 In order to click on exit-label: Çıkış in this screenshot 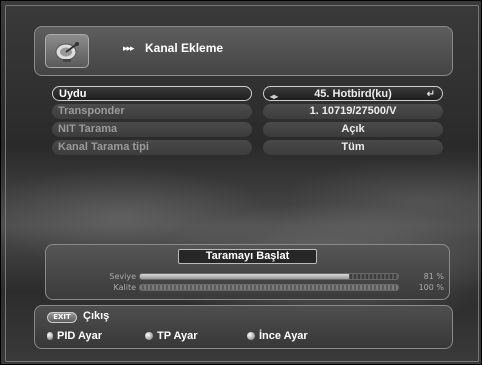, I will do `click(96, 316)`.